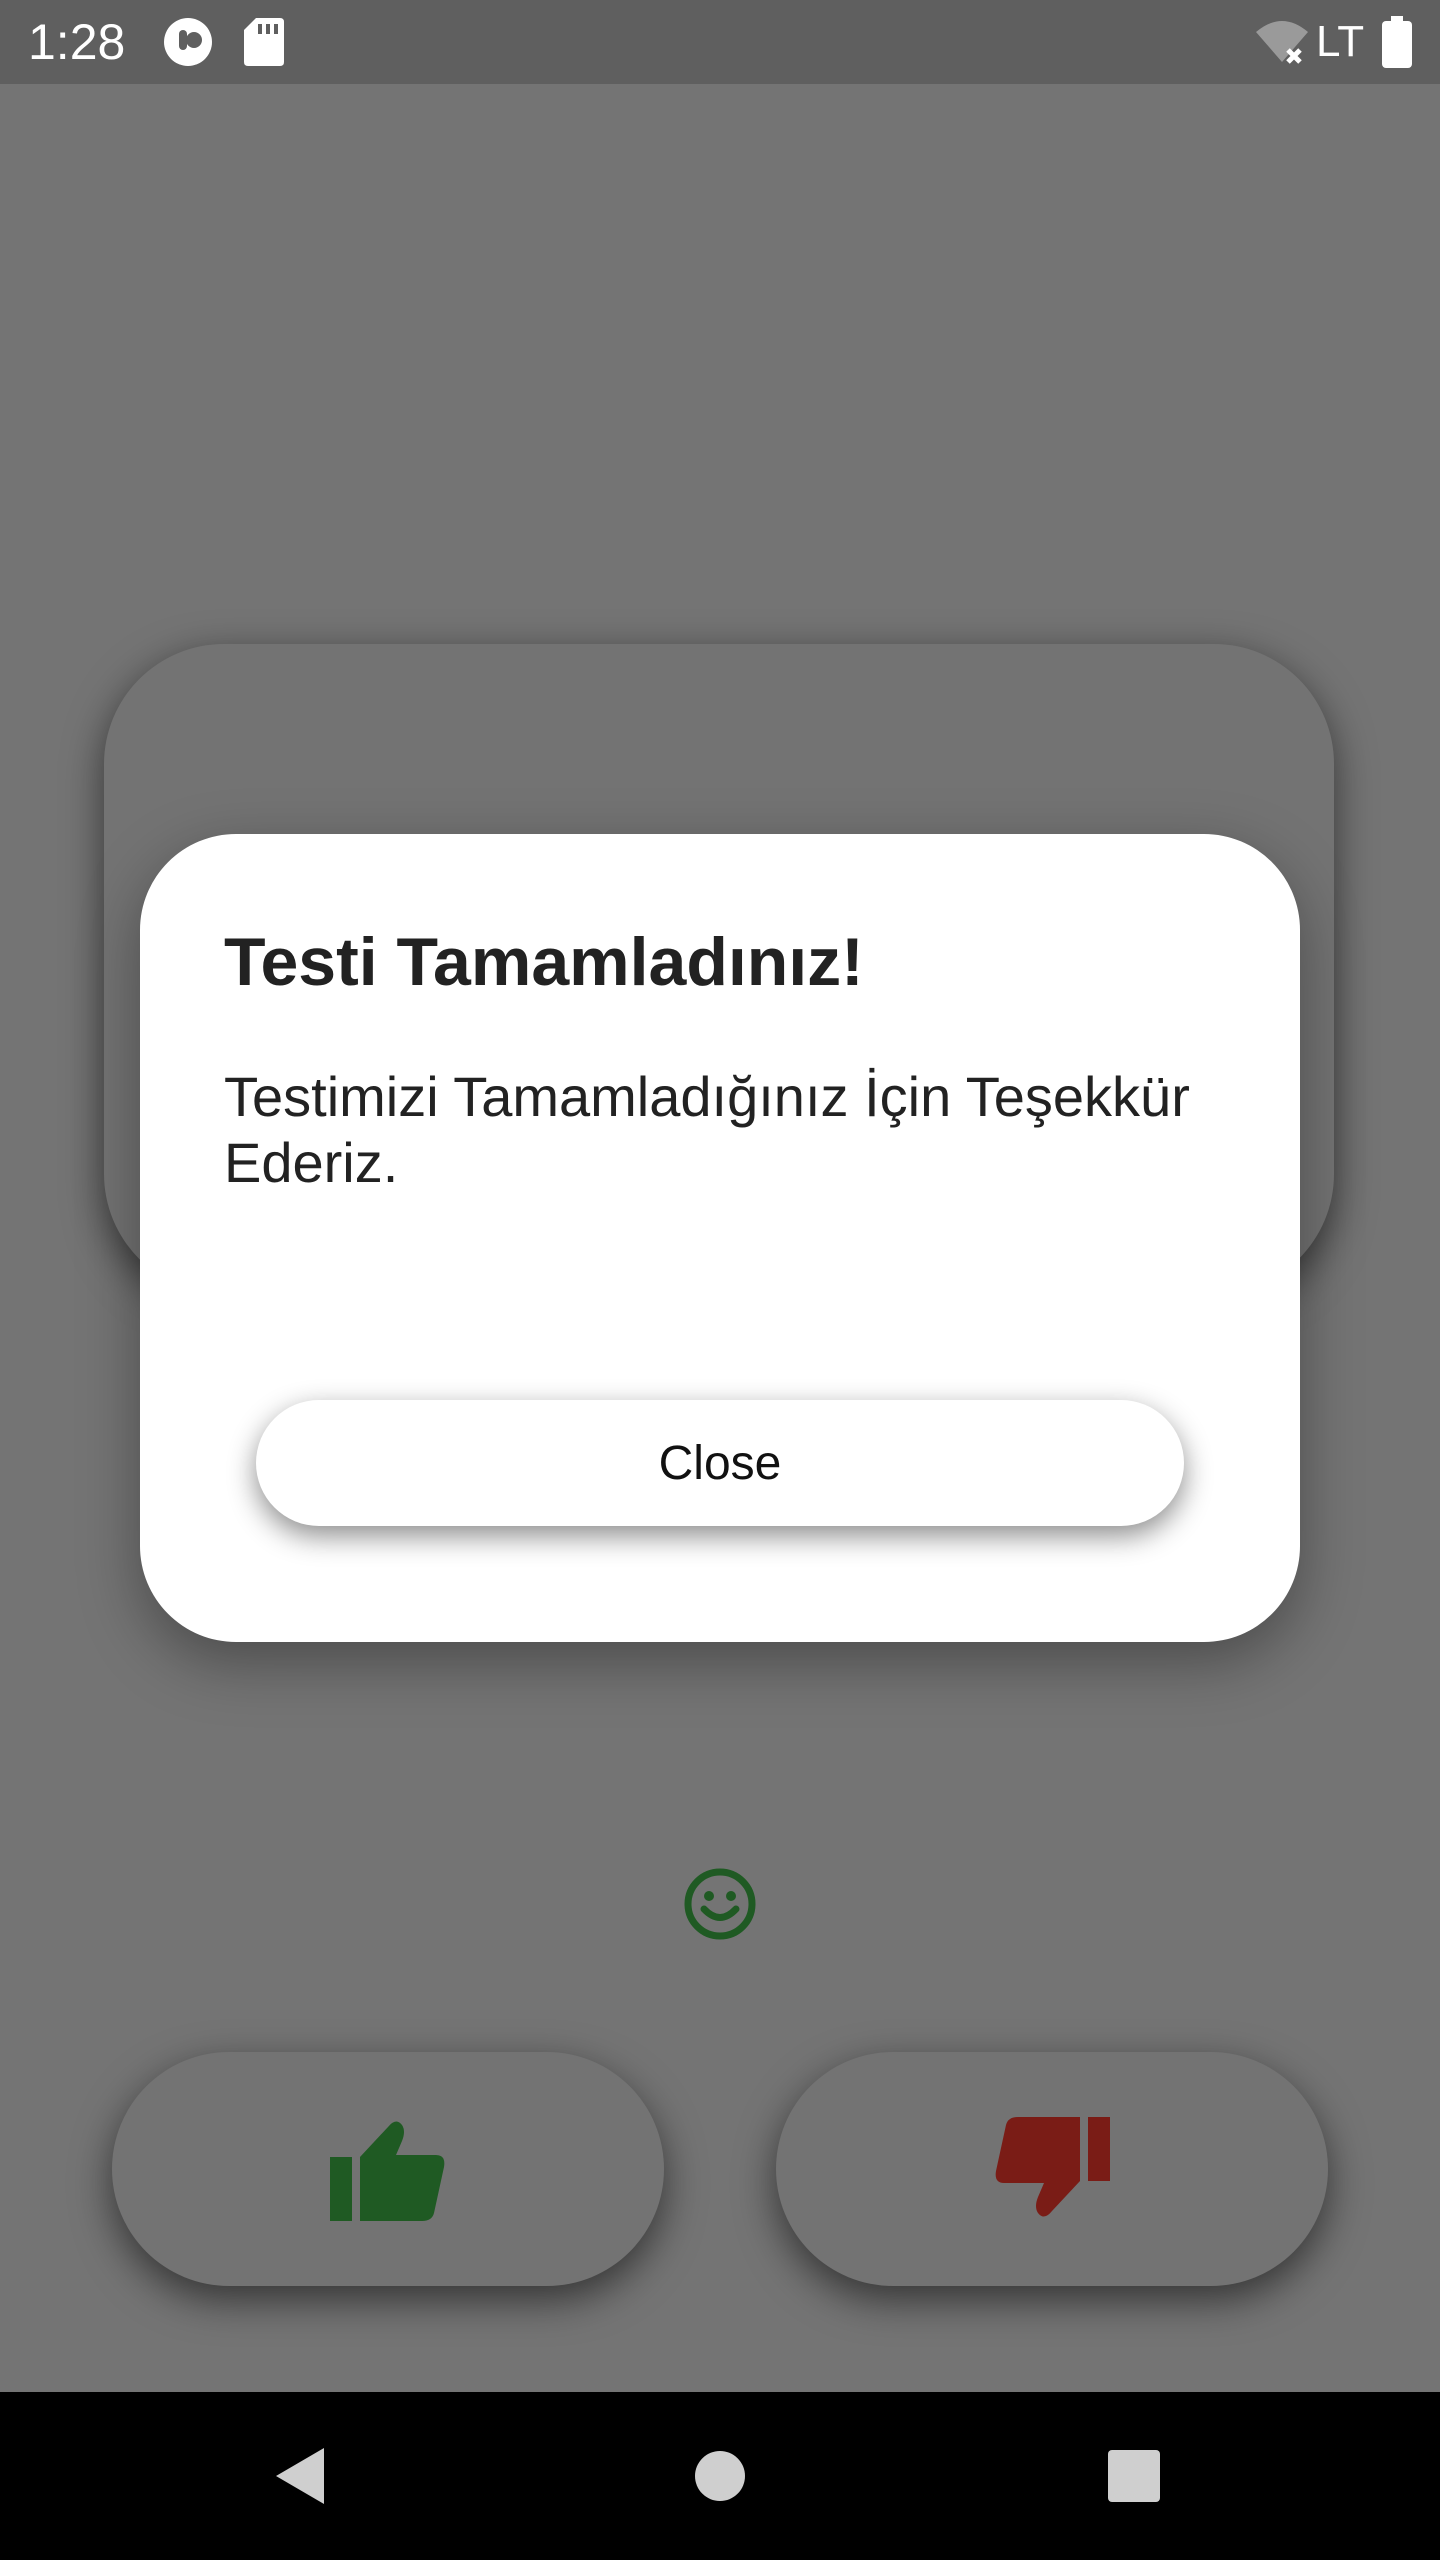  Describe the element at coordinates (720, 1904) in the screenshot. I see `smiley-icon` at that location.